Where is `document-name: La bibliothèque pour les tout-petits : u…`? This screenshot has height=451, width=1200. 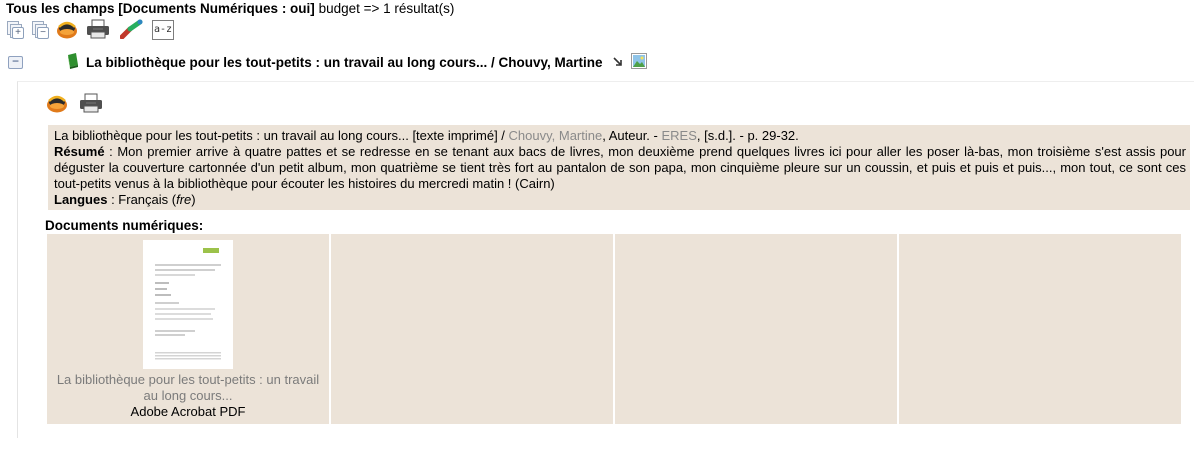
document-name: La bibliothèque pour les tout-petits : u… is located at coordinates (188, 388).